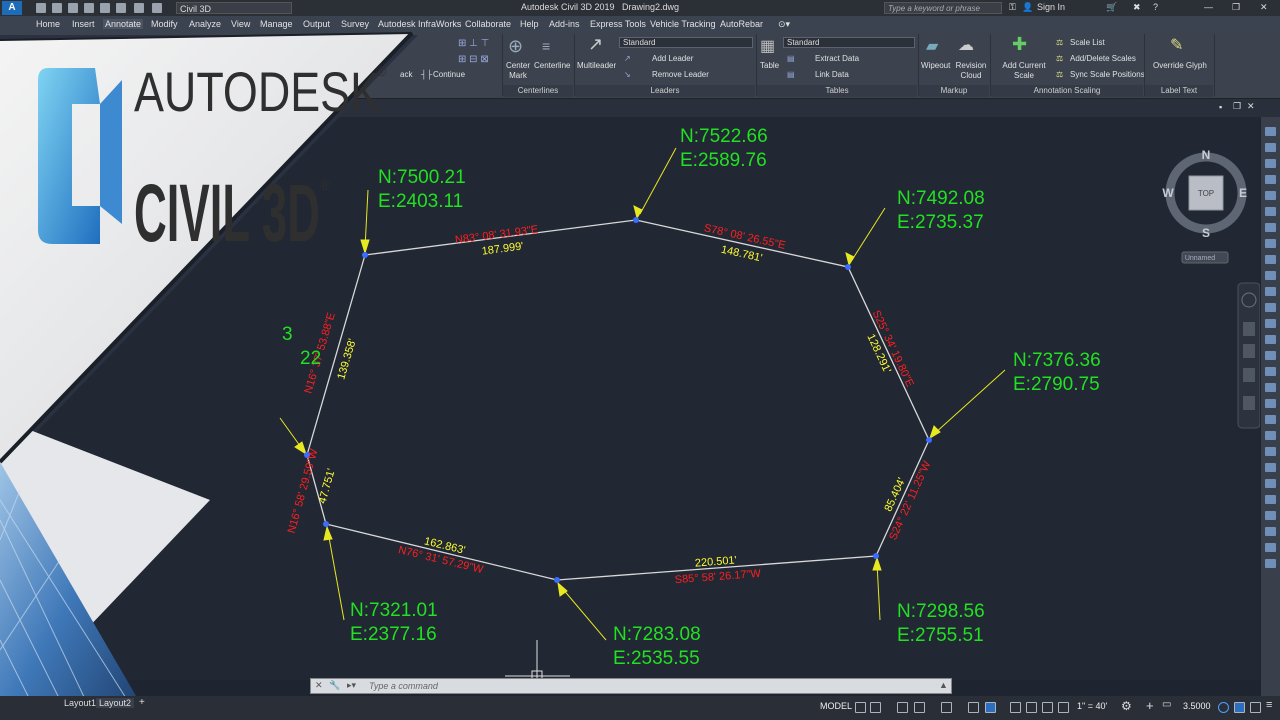 This screenshot has width=1280, height=720. Describe the element at coordinates (1255, 707) in the screenshot. I see `clean-screen-icon` at that location.